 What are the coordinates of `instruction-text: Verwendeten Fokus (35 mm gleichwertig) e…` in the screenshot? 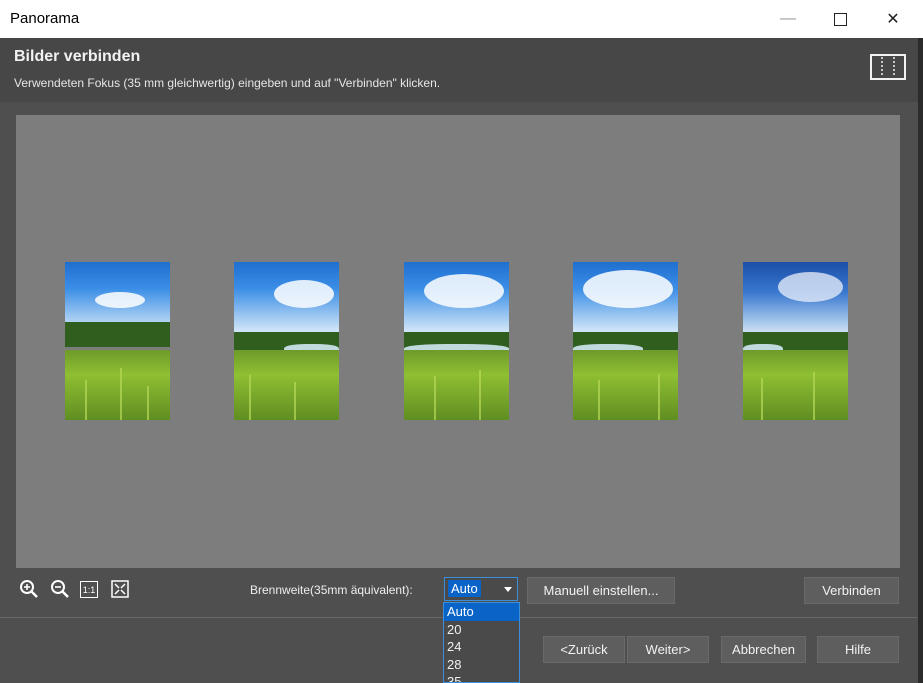 It's located at (227, 83).